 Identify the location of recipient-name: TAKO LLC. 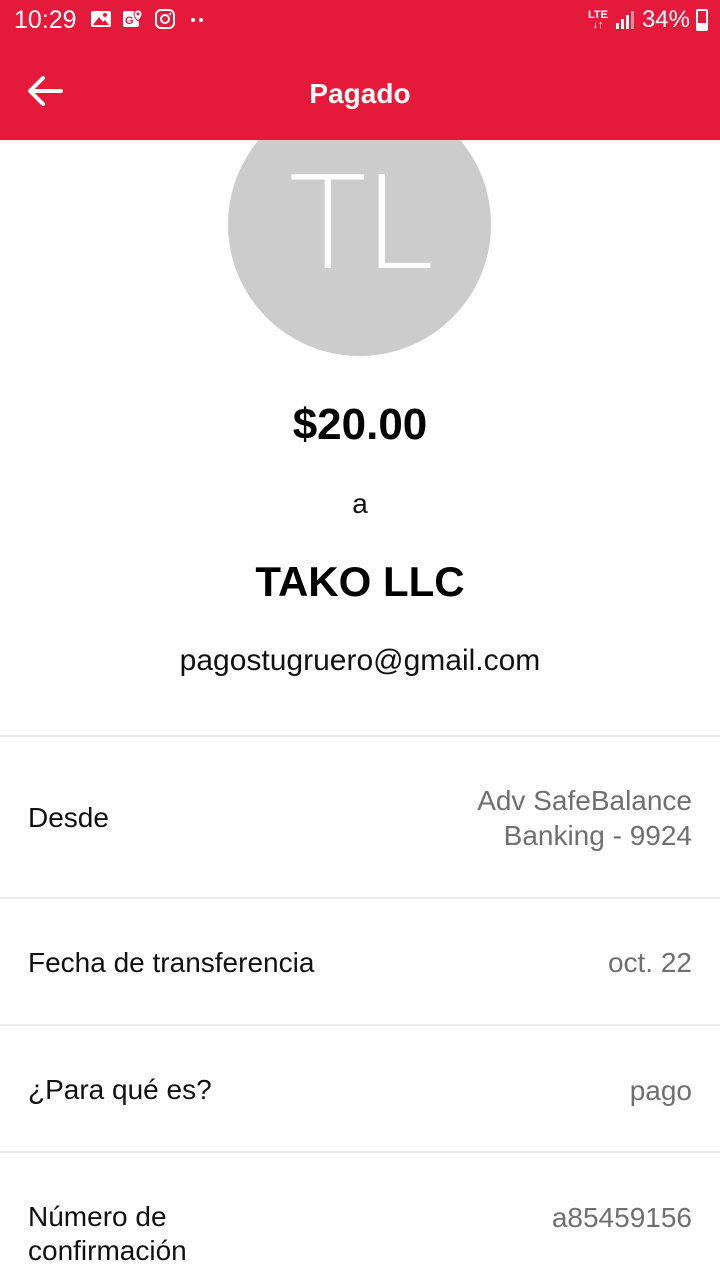
(360, 581).